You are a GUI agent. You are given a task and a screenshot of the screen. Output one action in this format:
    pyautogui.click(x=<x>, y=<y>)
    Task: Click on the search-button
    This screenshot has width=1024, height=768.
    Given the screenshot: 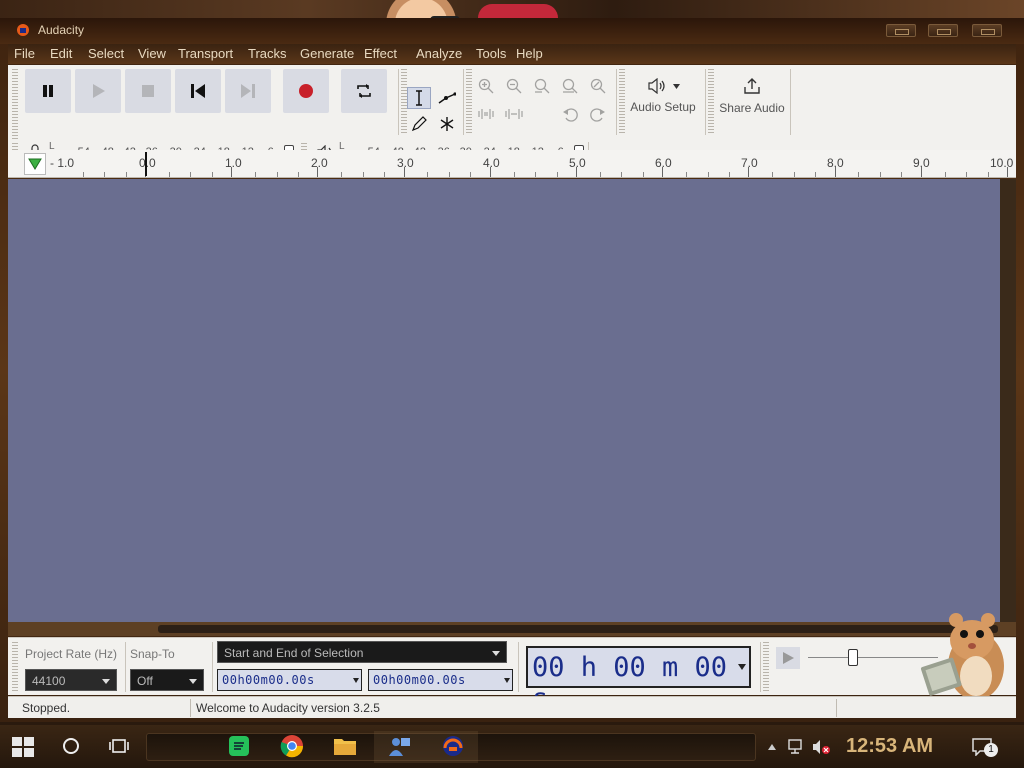 What is the action you would take?
    pyautogui.click(x=71, y=746)
    